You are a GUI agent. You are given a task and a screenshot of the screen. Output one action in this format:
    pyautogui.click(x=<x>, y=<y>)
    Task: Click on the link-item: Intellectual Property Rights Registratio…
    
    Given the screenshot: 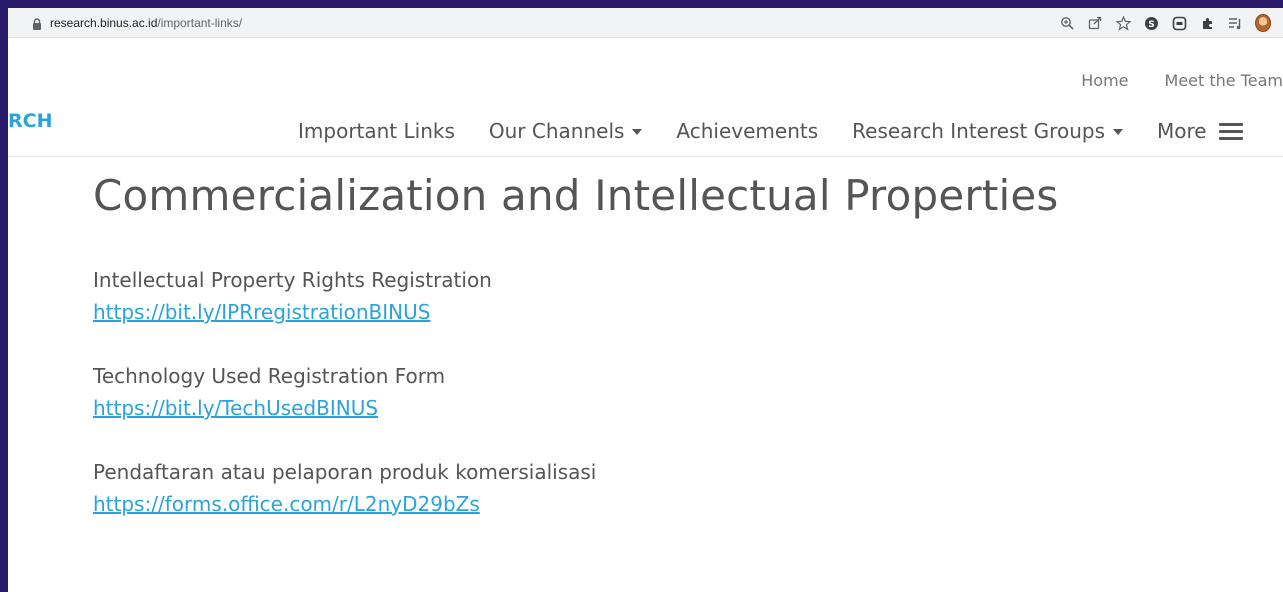 What is the action you would take?
    pyautogui.click(x=643, y=296)
    